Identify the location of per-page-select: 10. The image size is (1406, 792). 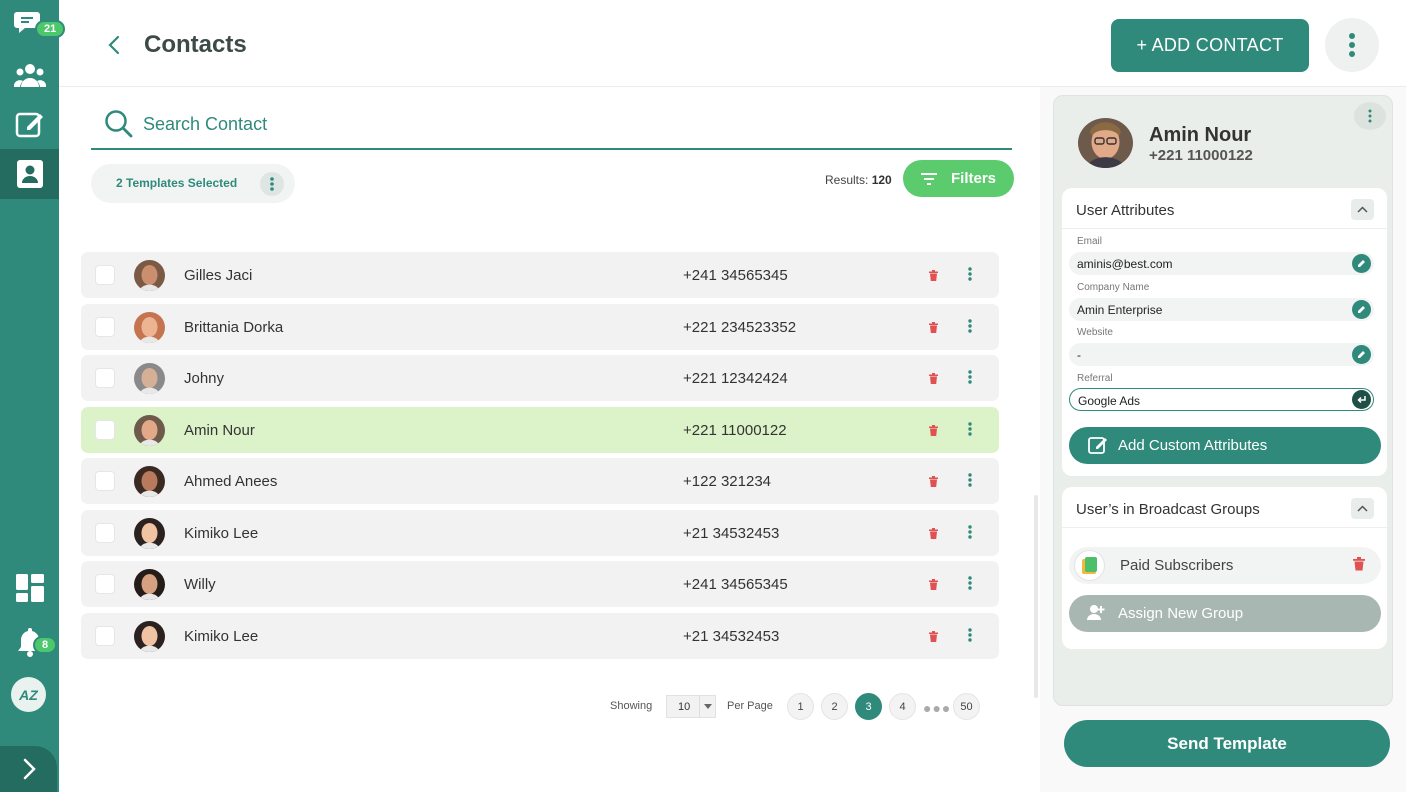
(691, 706).